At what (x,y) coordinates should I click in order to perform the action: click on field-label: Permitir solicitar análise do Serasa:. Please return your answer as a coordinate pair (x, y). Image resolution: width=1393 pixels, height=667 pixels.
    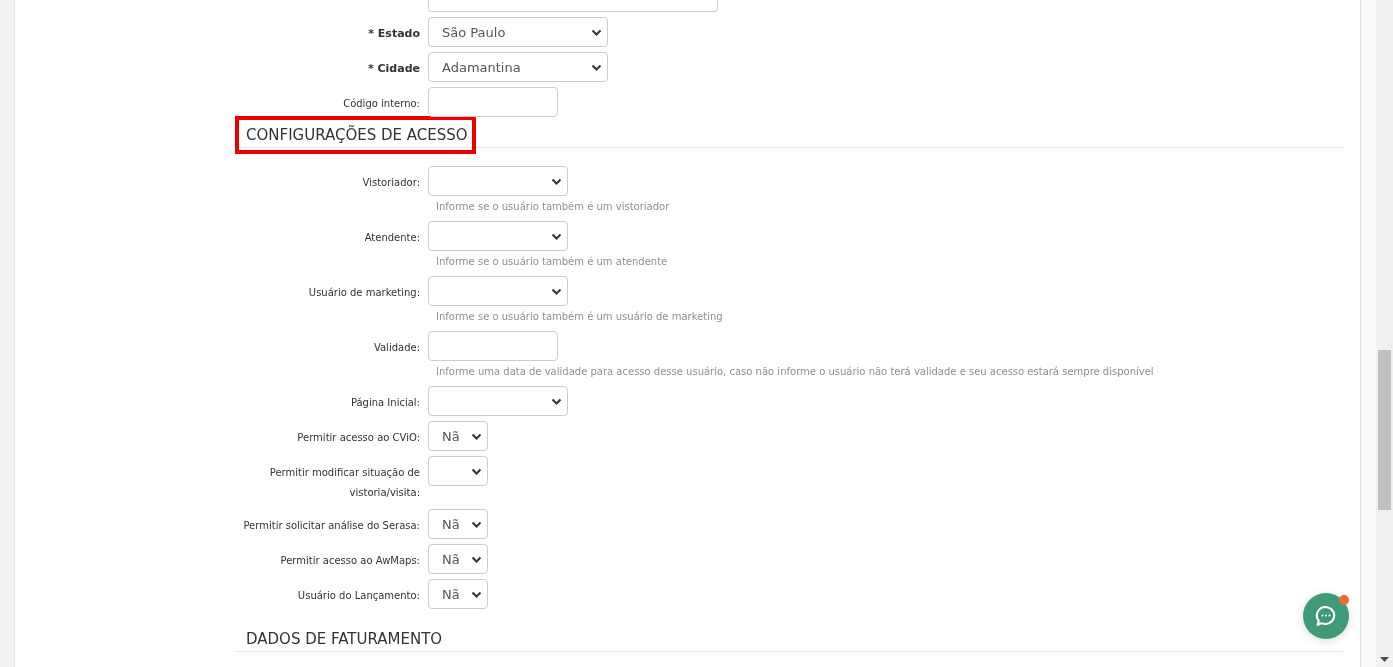
    Looking at the image, I should click on (331, 525).